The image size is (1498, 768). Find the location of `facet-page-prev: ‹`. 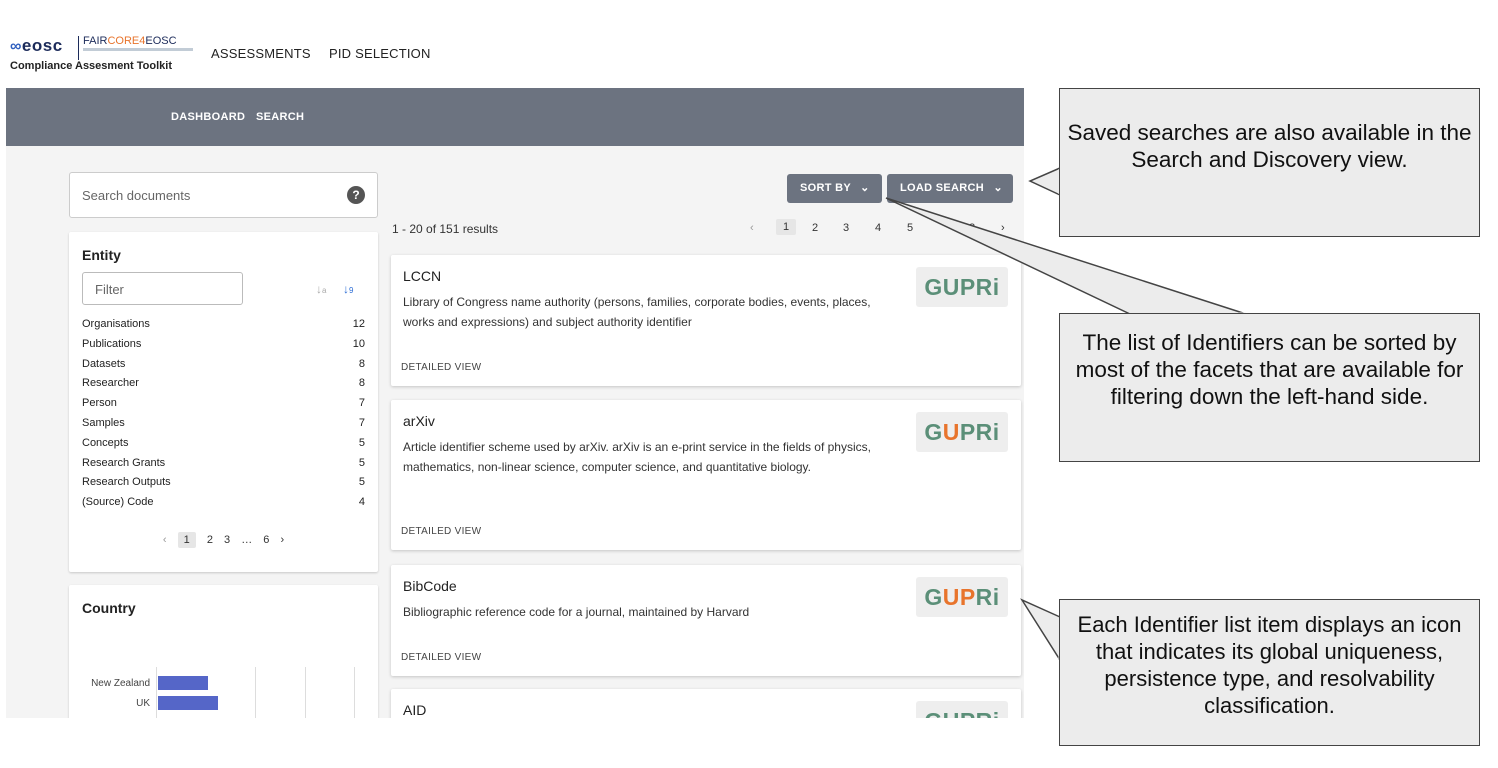

facet-page-prev: ‹ is located at coordinates (165, 540).